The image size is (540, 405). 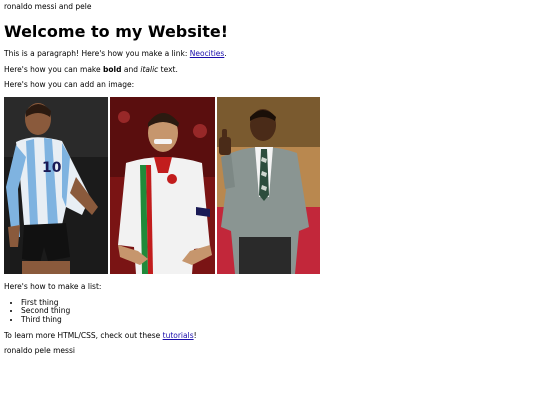 I want to click on list-item: First thing, so click(x=278, y=303).